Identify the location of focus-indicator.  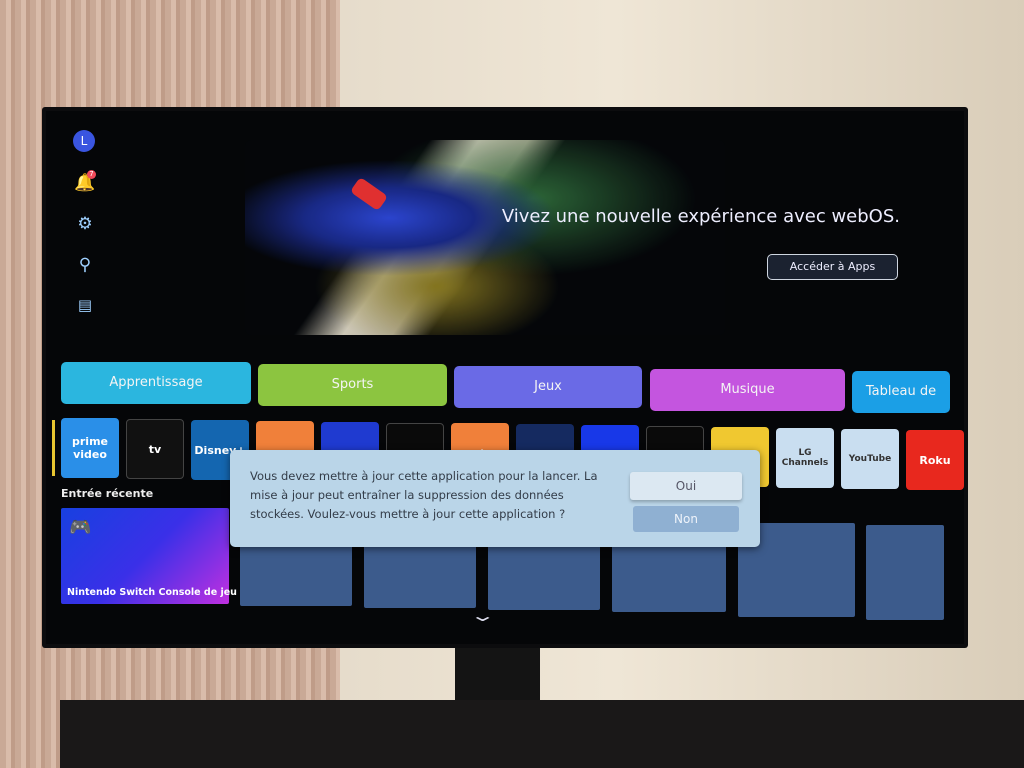
(53, 448).